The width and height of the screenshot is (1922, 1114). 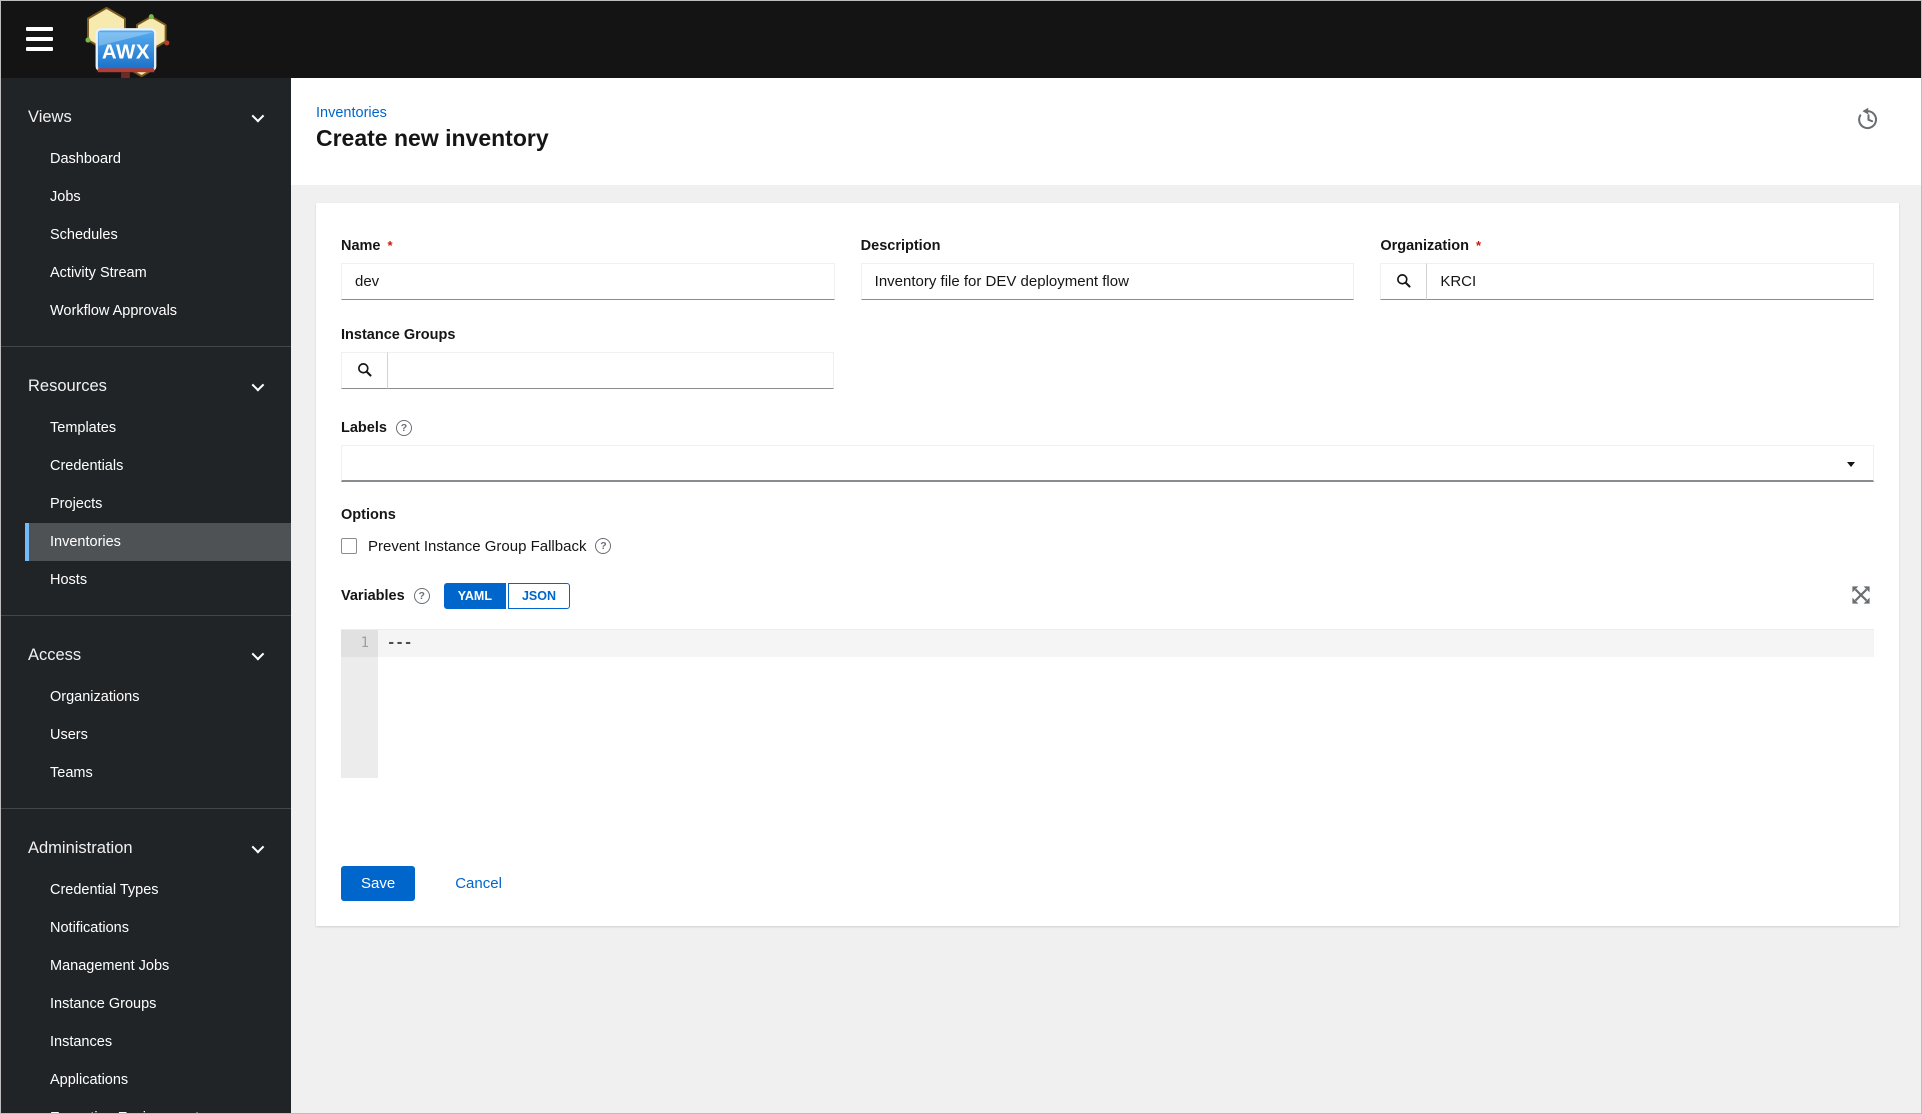 I want to click on organization-search-button, so click(x=1404, y=281).